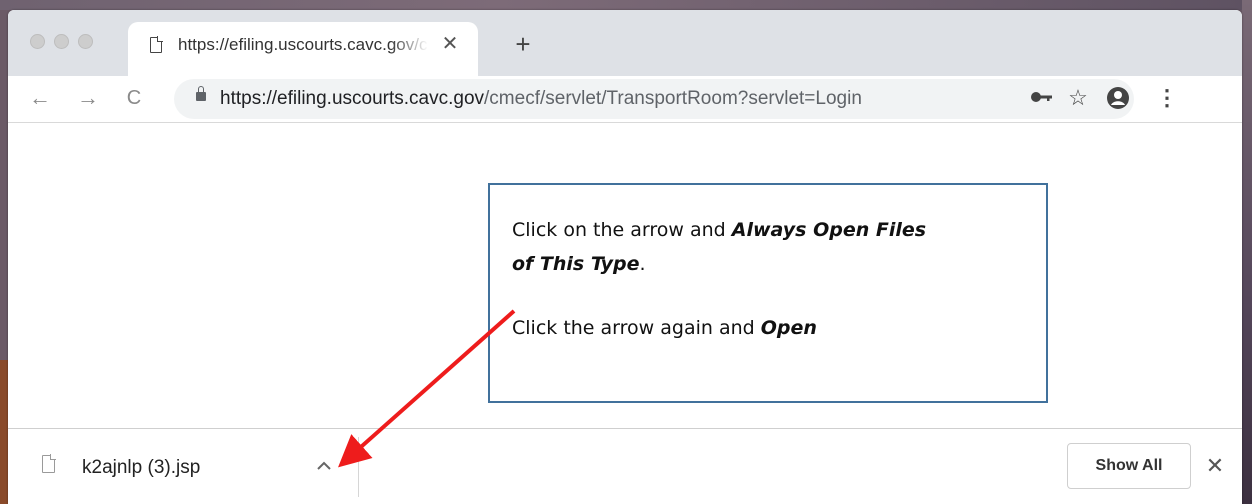 Image resolution: width=1252 pixels, height=504 pixels. I want to click on callout-line-1: Click on the arrow and Always Open Files, so click(719, 230).